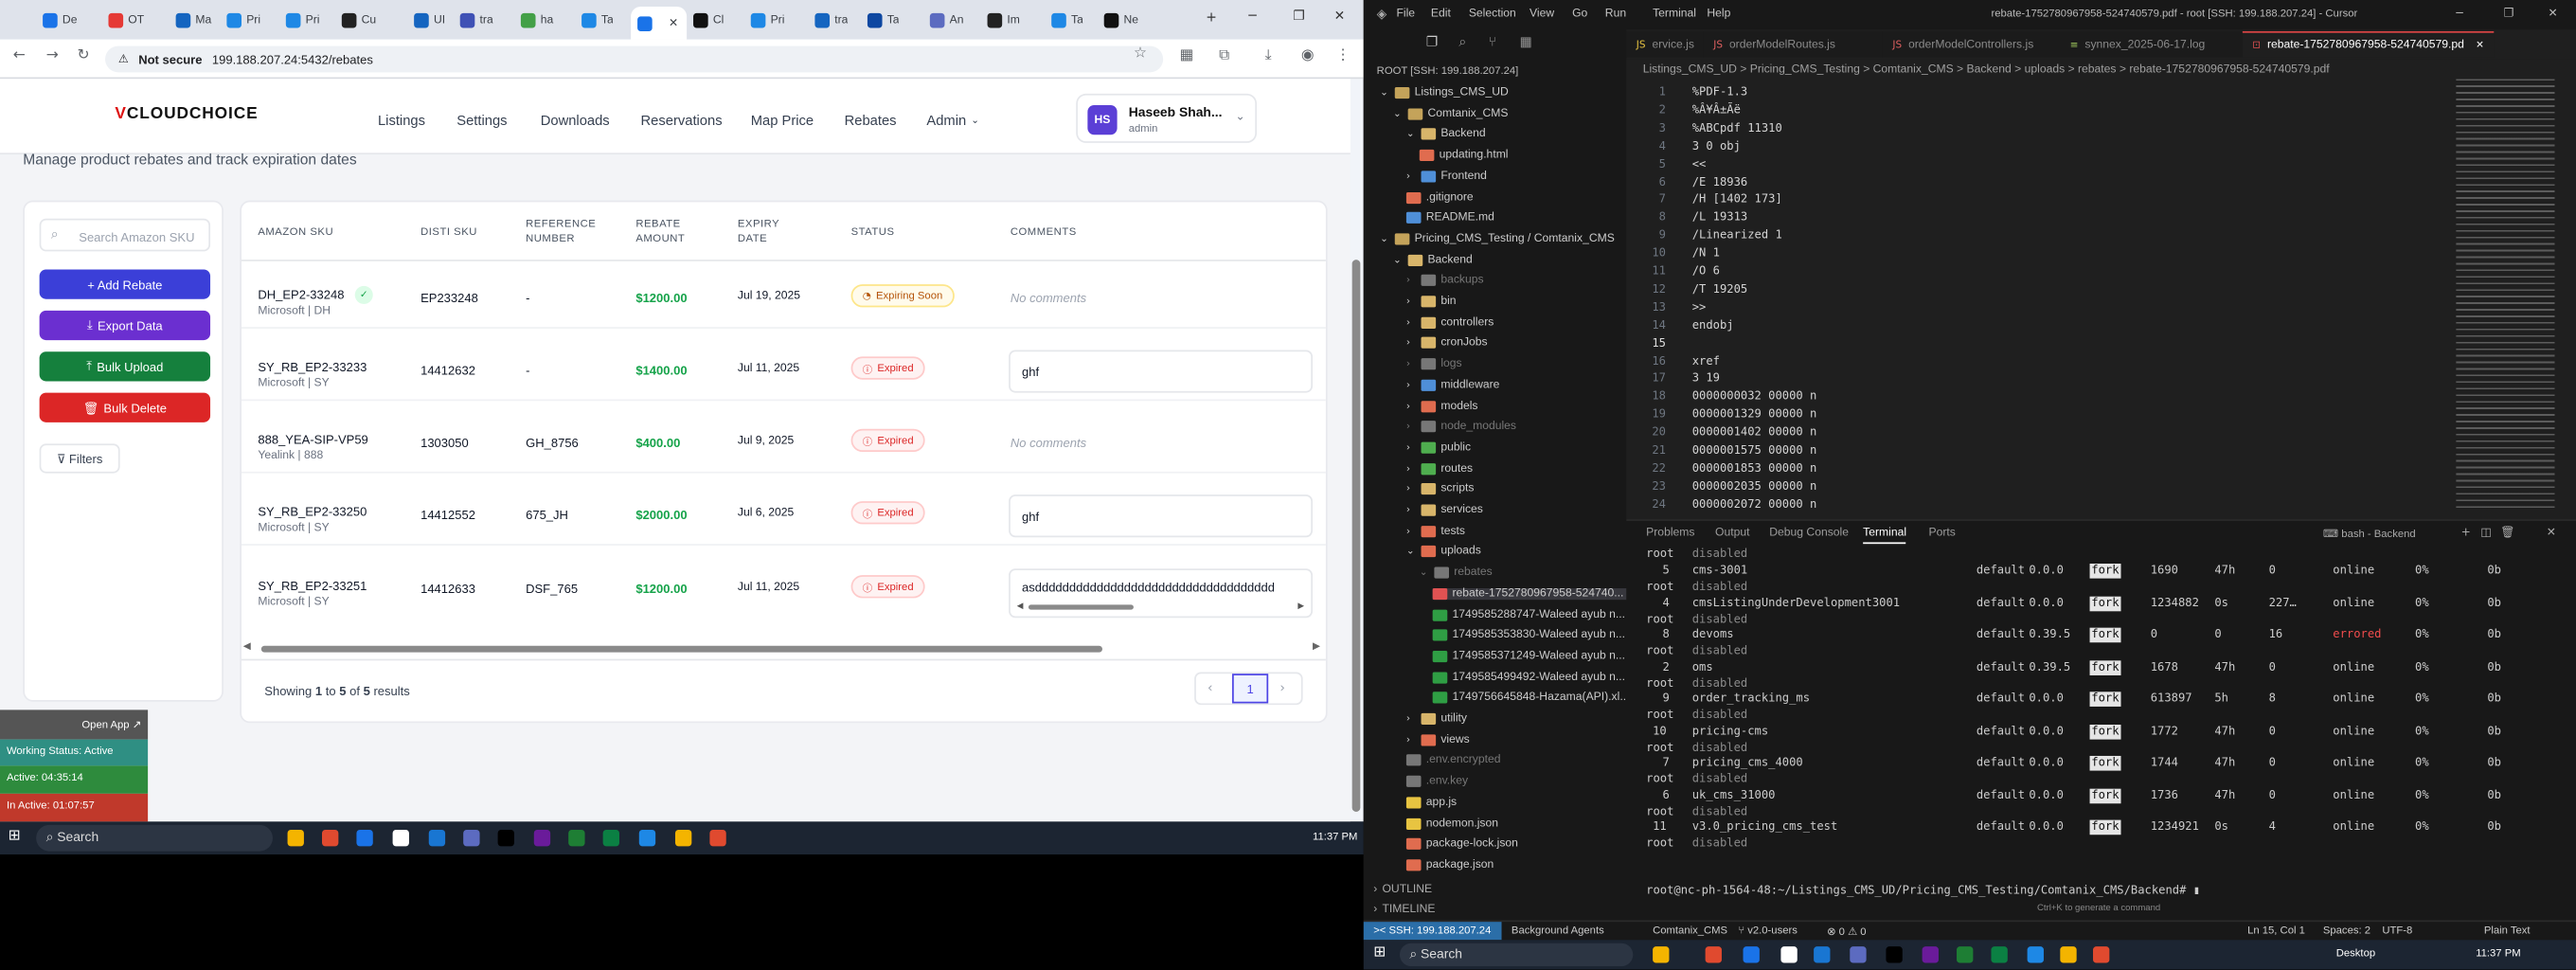  Describe the element at coordinates (2151, 44) in the screenshot. I see `editor-tab: ≡ synnex_2025-06-17.log` at that location.